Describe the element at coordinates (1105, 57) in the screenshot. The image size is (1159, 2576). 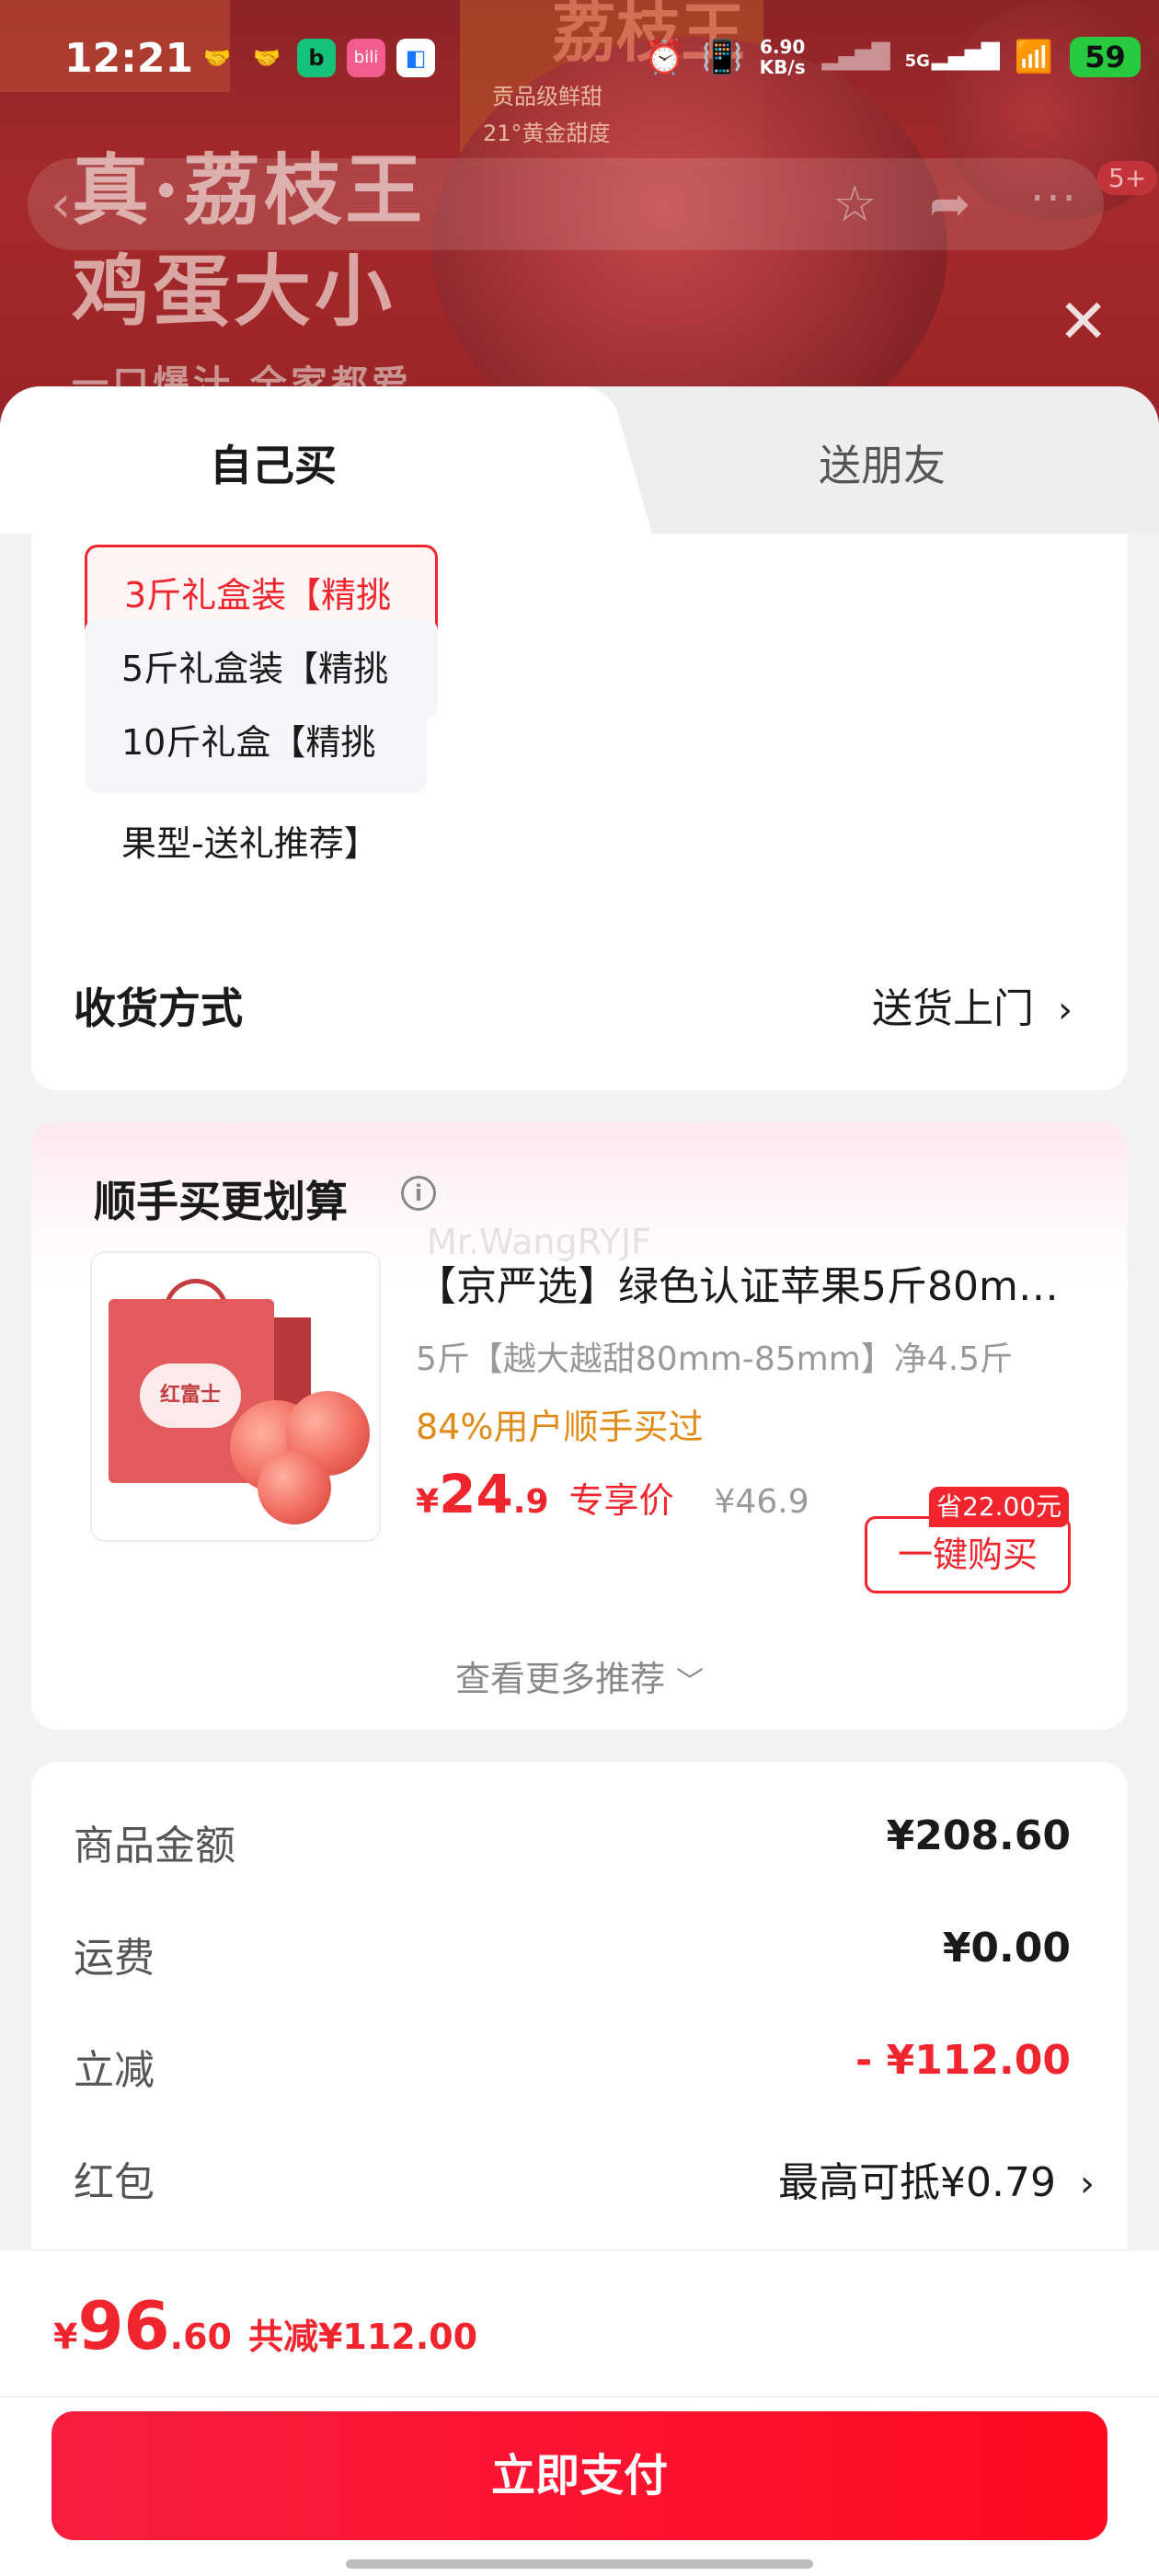
I see `battery-indicator: 59` at that location.